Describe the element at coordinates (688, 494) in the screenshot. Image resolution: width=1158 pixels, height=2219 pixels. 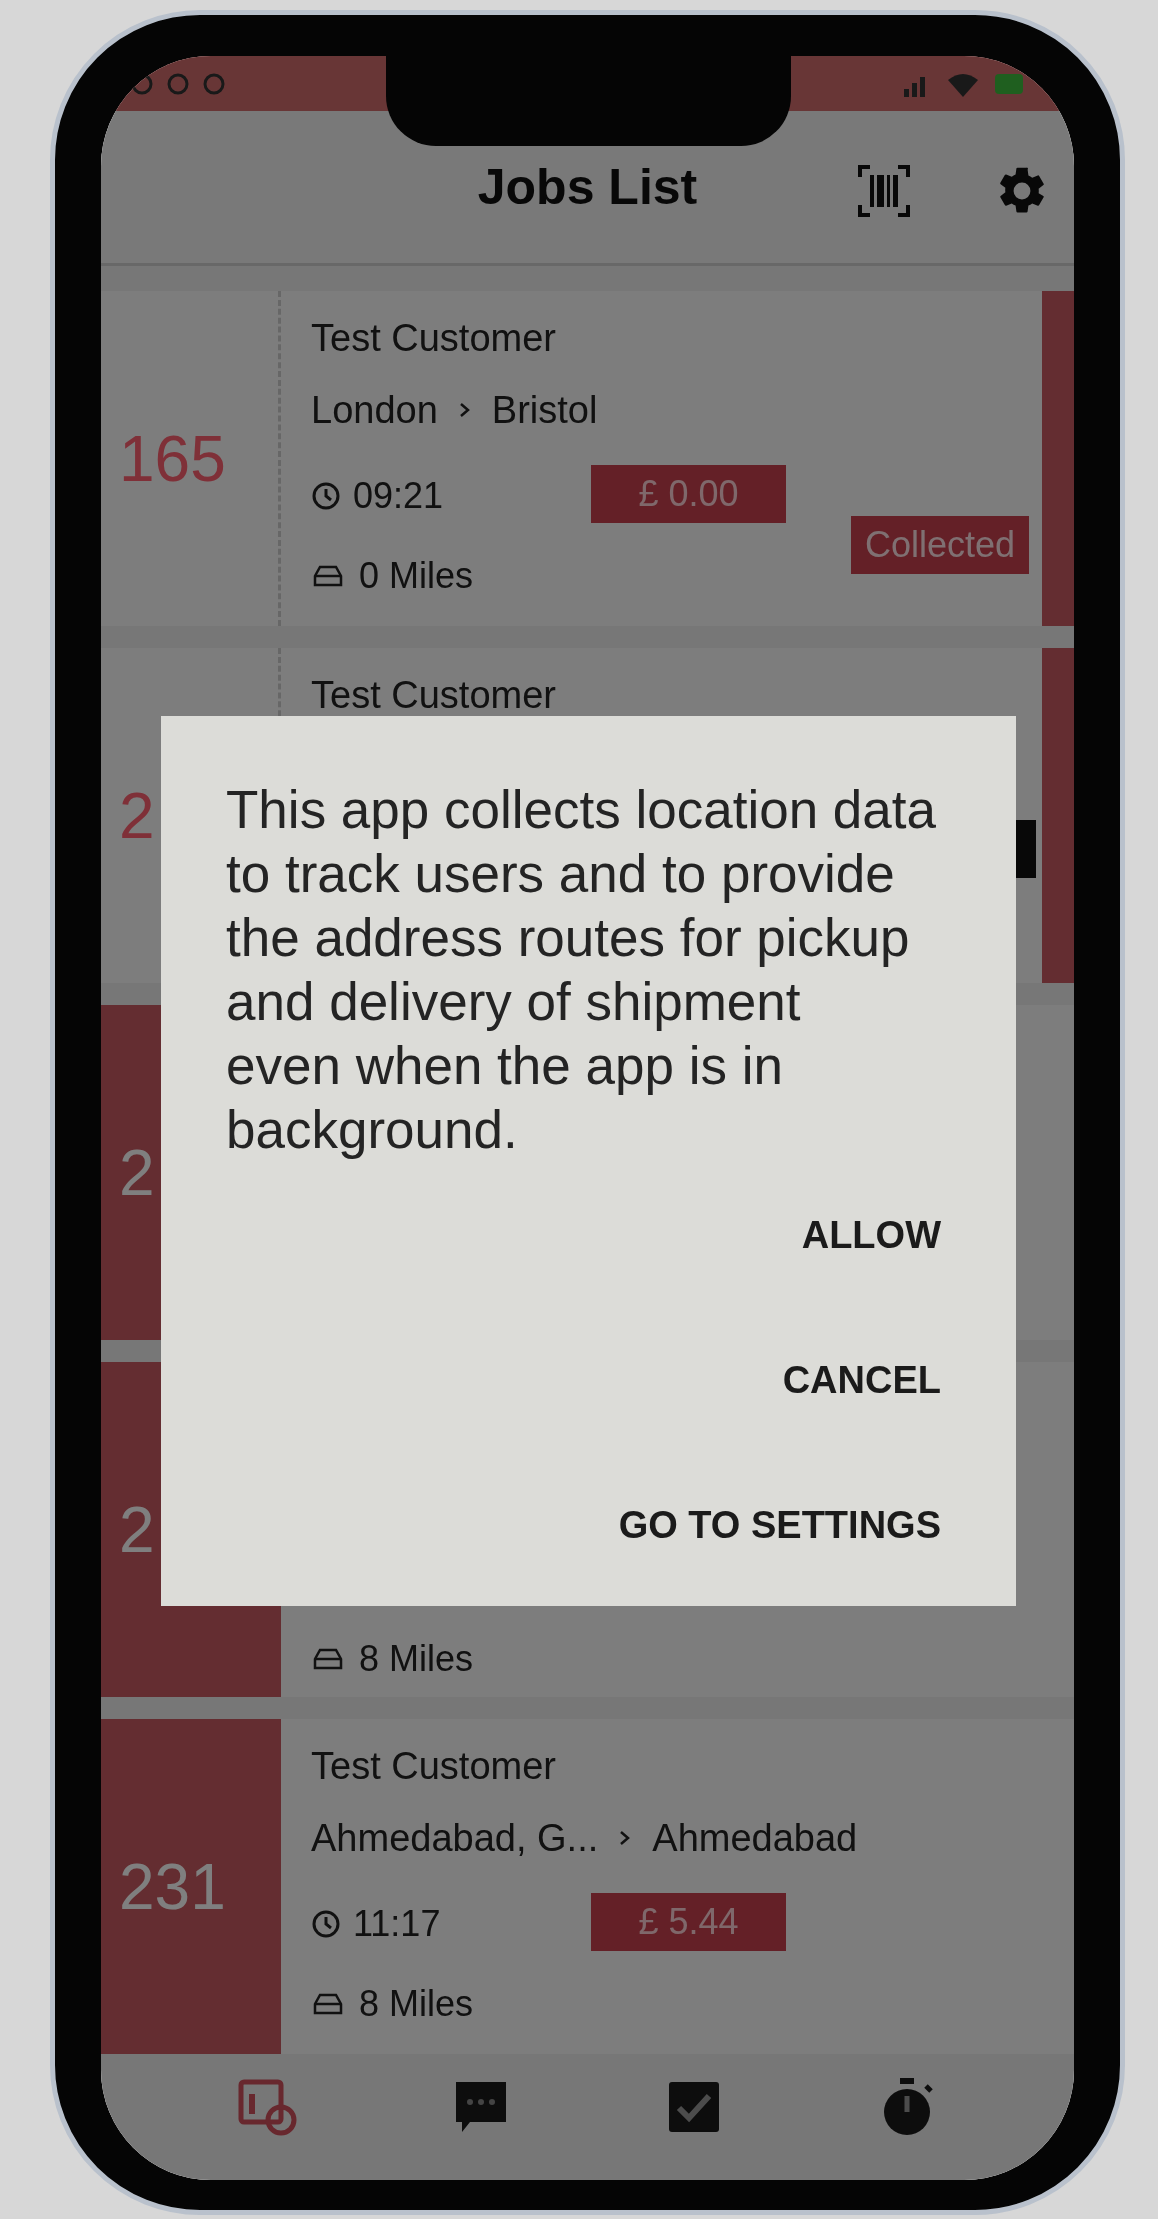
I see `price-badge: £ 0.00` at that location.